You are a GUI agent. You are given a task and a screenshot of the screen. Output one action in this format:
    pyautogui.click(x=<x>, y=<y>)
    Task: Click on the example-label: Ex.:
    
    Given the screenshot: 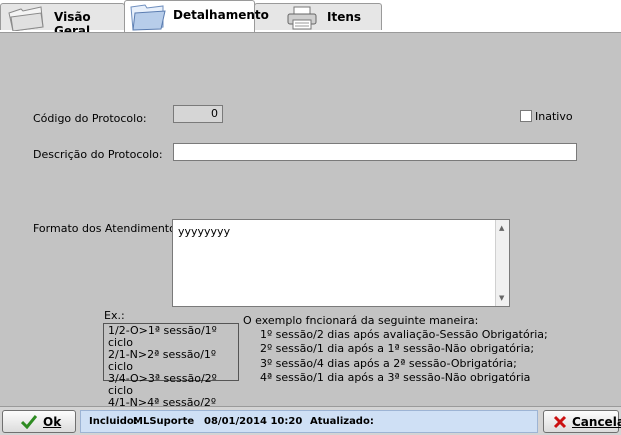 What is the action you would take?
    pyautogui.click(x=114, y=315)
    